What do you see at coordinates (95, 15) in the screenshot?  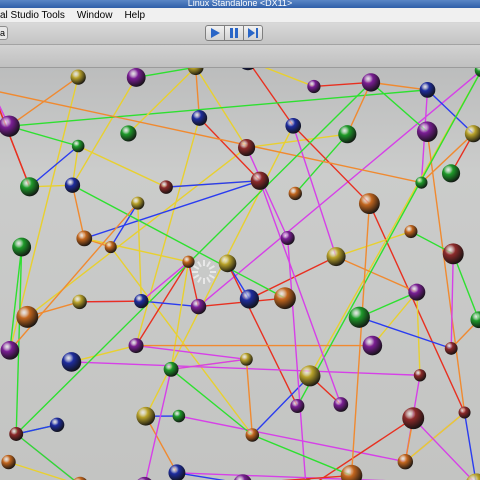 I see `menu-item-window: Window` at bounding box center [95, 15].